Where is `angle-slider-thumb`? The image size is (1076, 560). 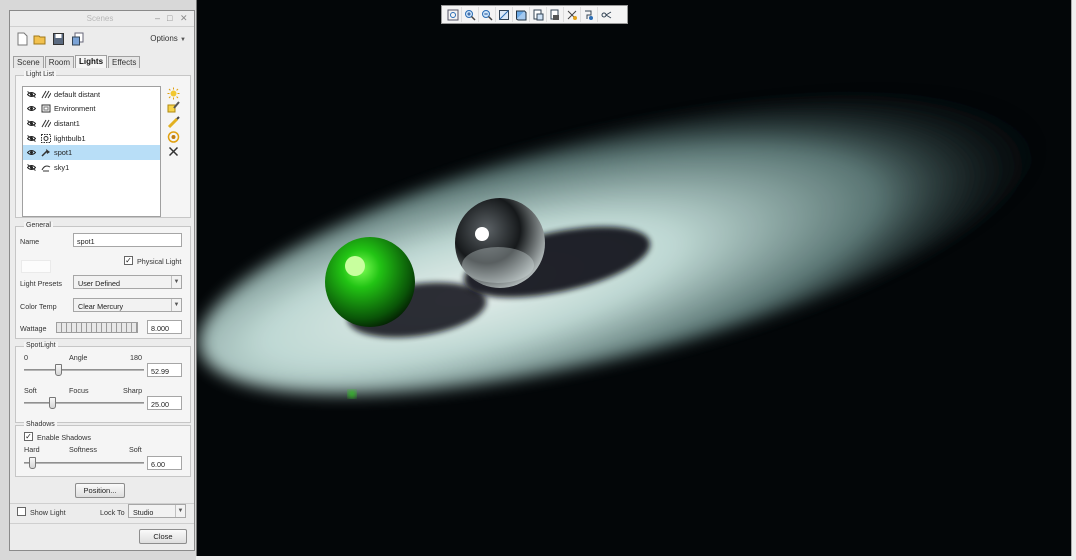 angle-slider-thumb is located at coordinates (58, 370).